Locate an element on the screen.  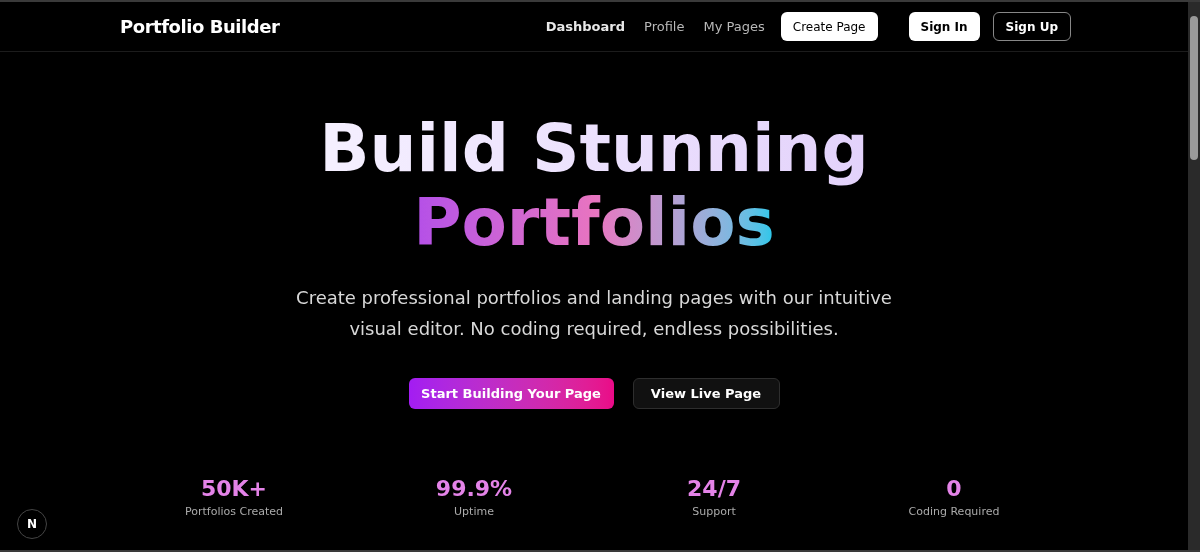
nav-link: Dashboard is located at coordinates (585, 26).